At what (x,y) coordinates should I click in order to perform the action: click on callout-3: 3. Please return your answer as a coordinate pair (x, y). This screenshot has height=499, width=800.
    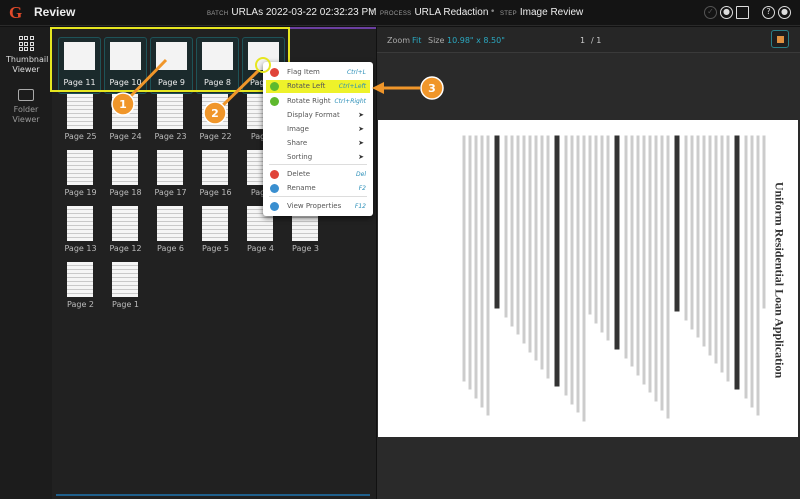
    Looking at the image, I should click on (432, 88).